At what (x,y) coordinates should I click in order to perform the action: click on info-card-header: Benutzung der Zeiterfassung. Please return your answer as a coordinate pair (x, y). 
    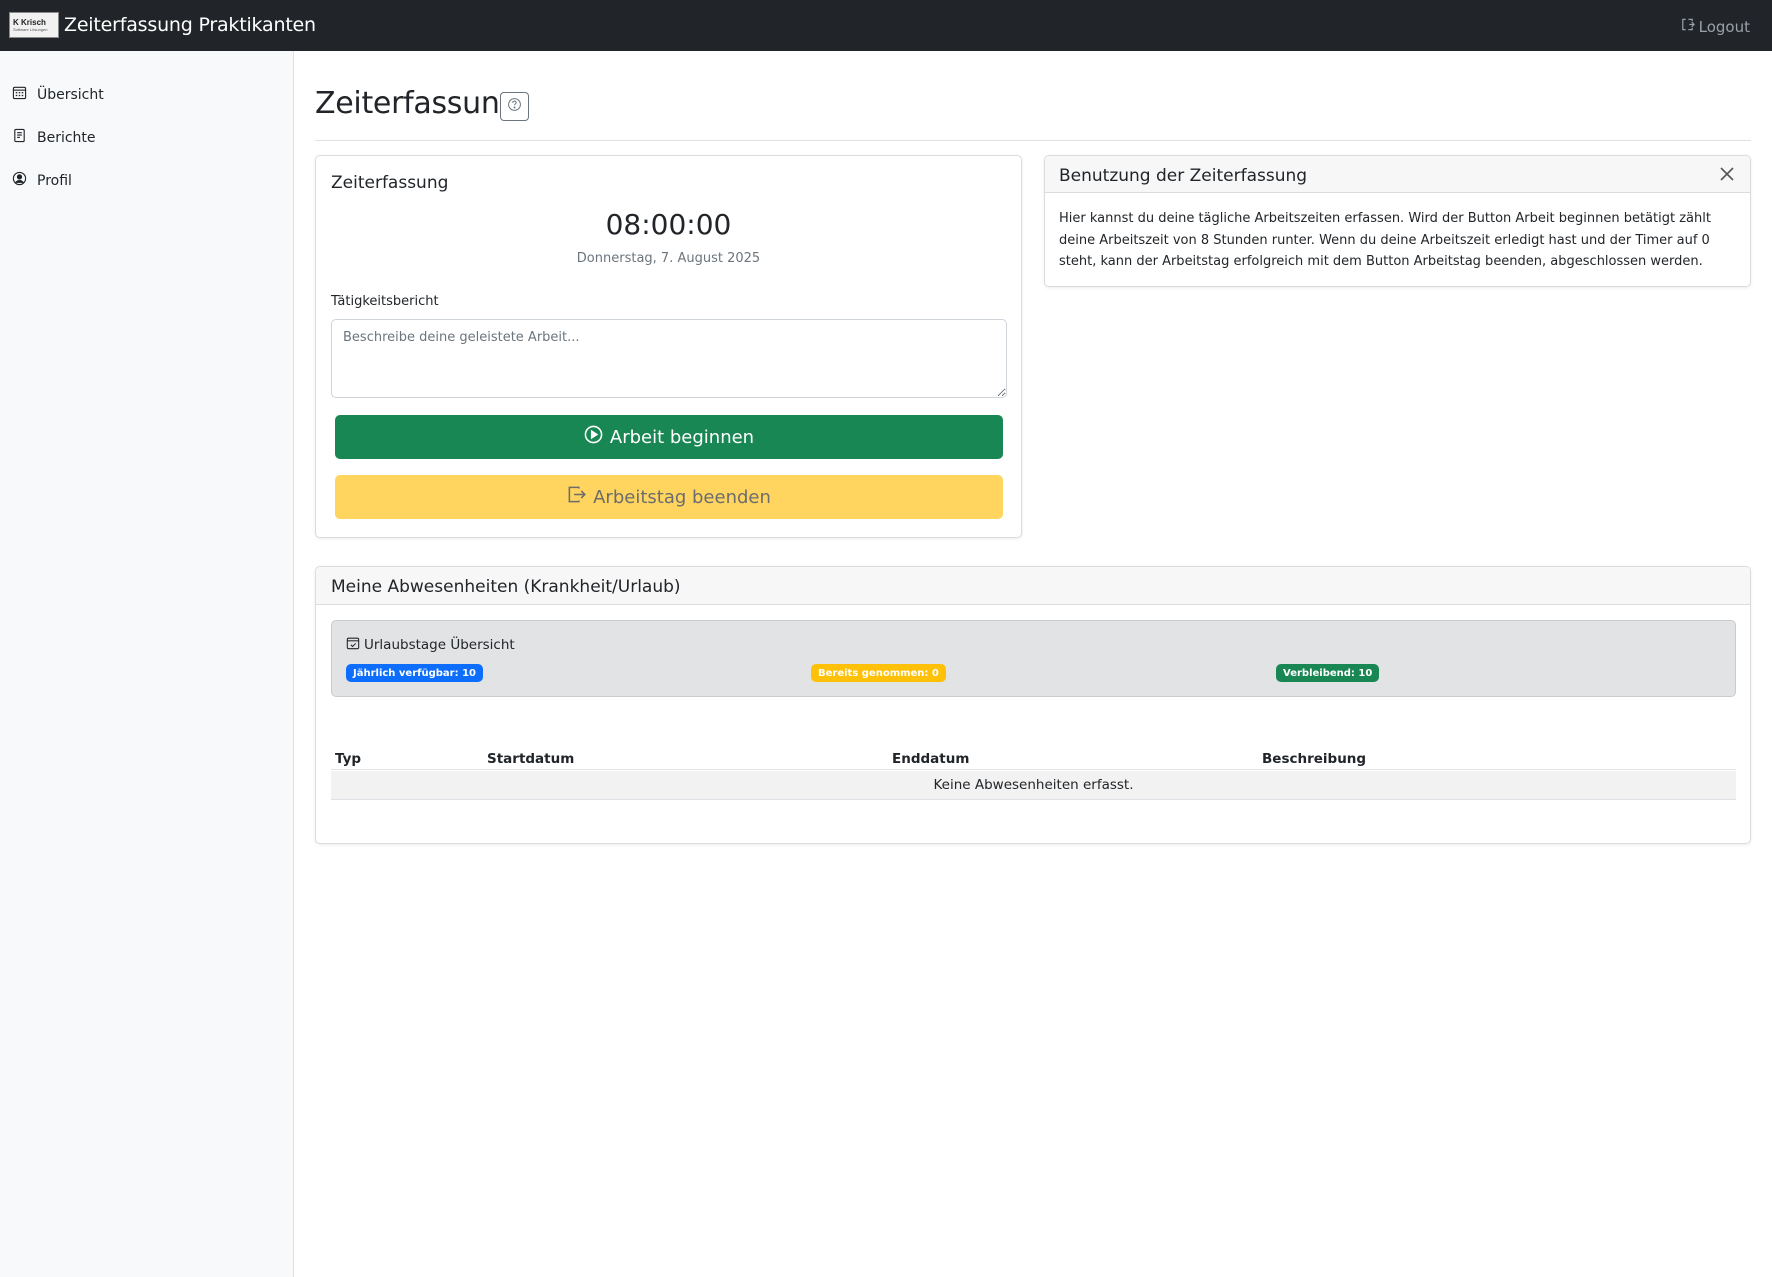
    Looking at the image, I should click on (1397, 174).